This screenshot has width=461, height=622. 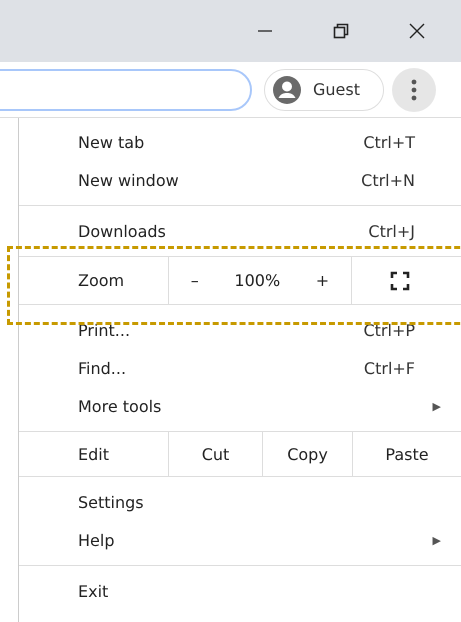 I want to click on zoom-value: 100%, so click(x=257, y=280).